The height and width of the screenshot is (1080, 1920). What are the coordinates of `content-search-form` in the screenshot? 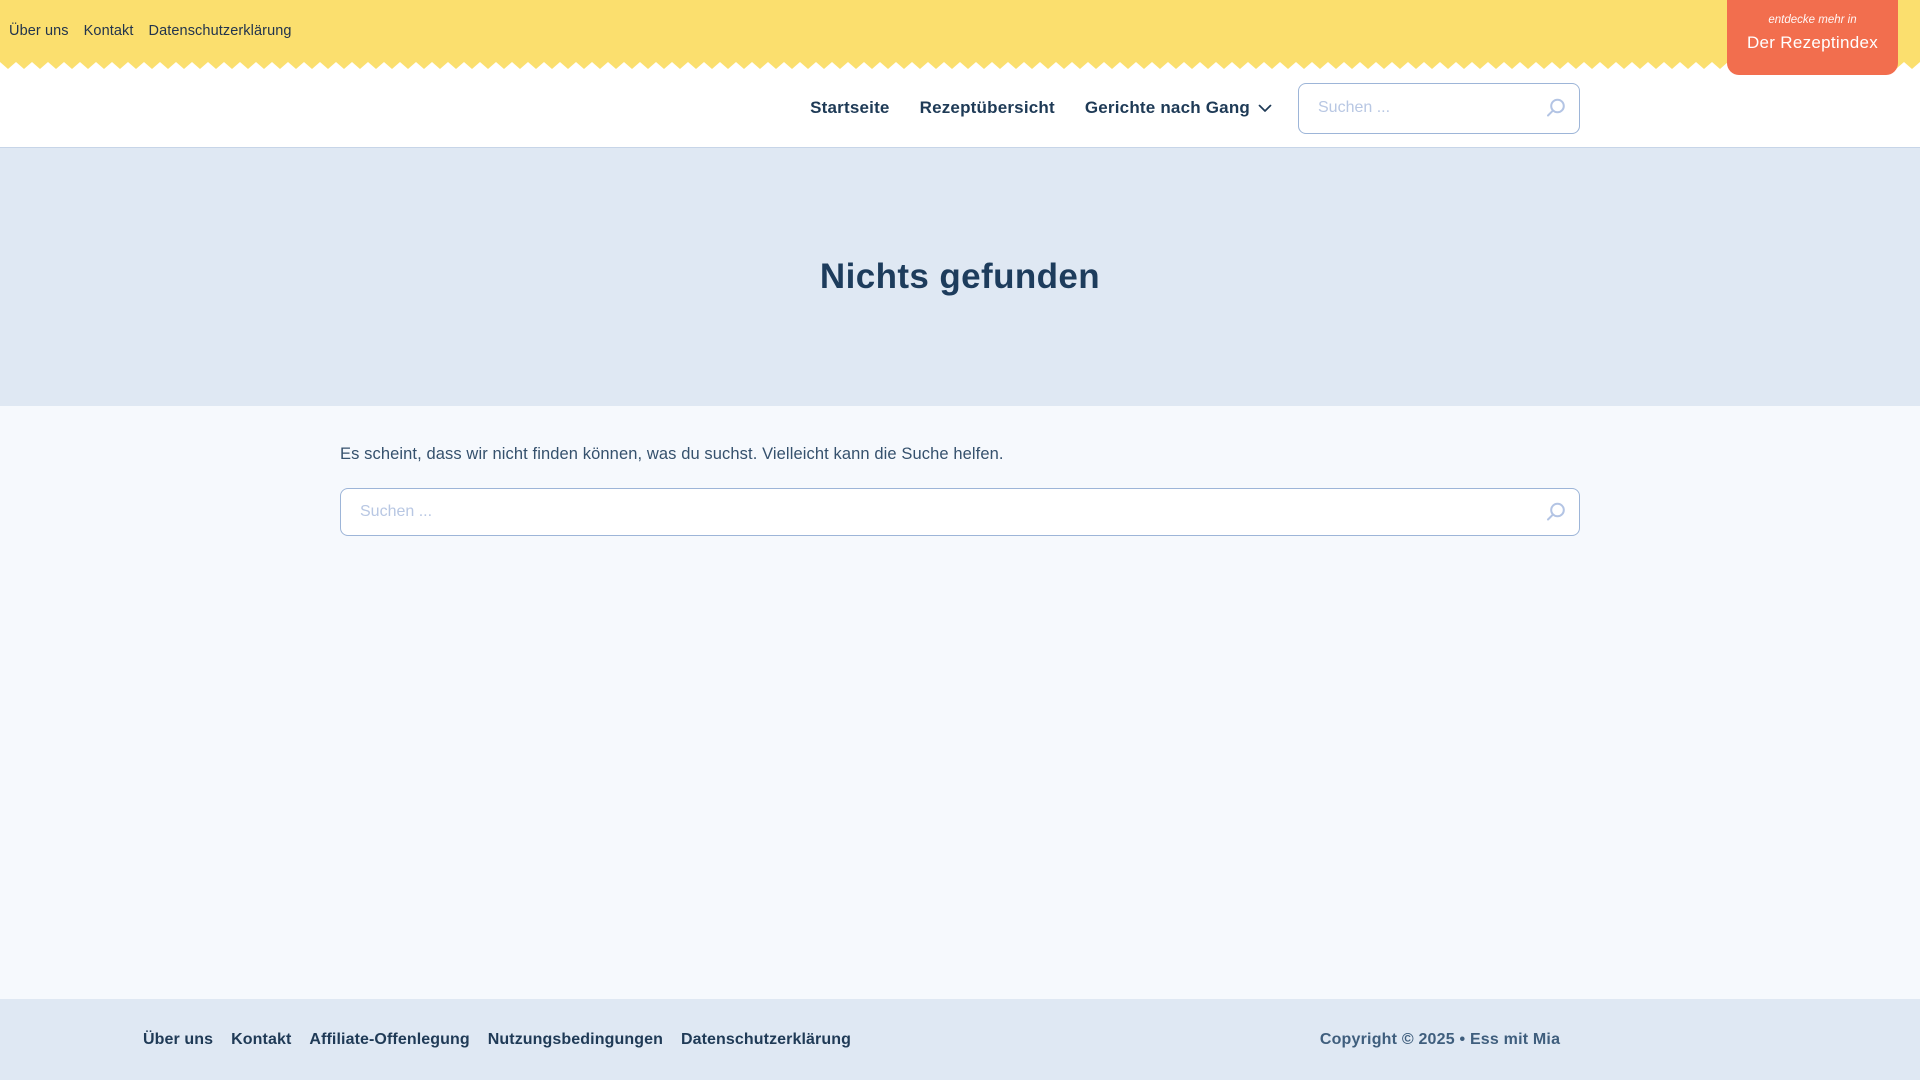 It's located at (960, 512).